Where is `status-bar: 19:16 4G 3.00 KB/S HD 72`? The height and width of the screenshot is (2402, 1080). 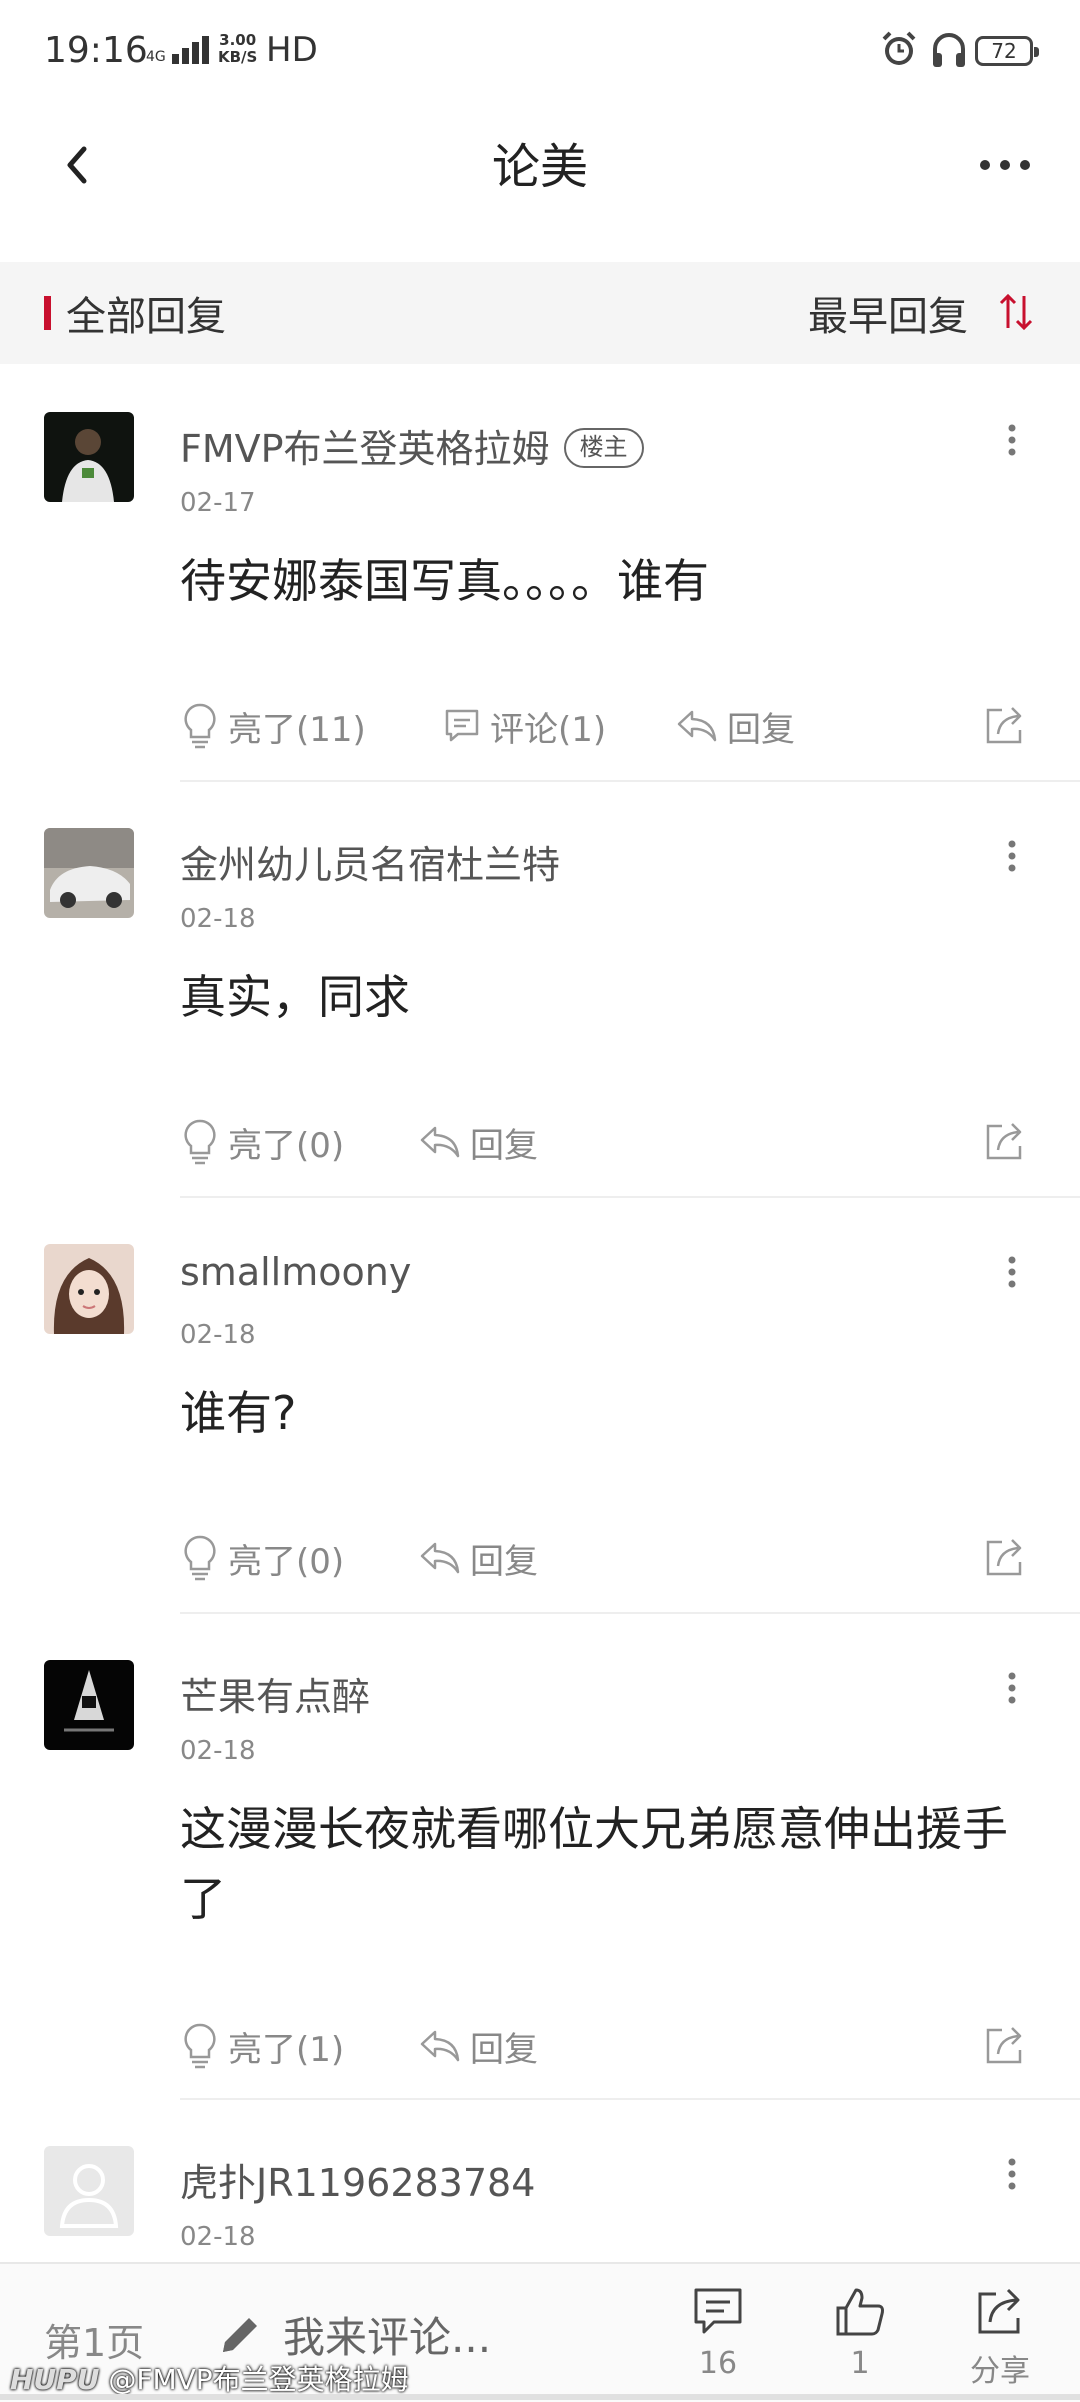 status-bar: 19:16 4G 3.00 KB/S HD 72 is located at coordinates (540, 52).